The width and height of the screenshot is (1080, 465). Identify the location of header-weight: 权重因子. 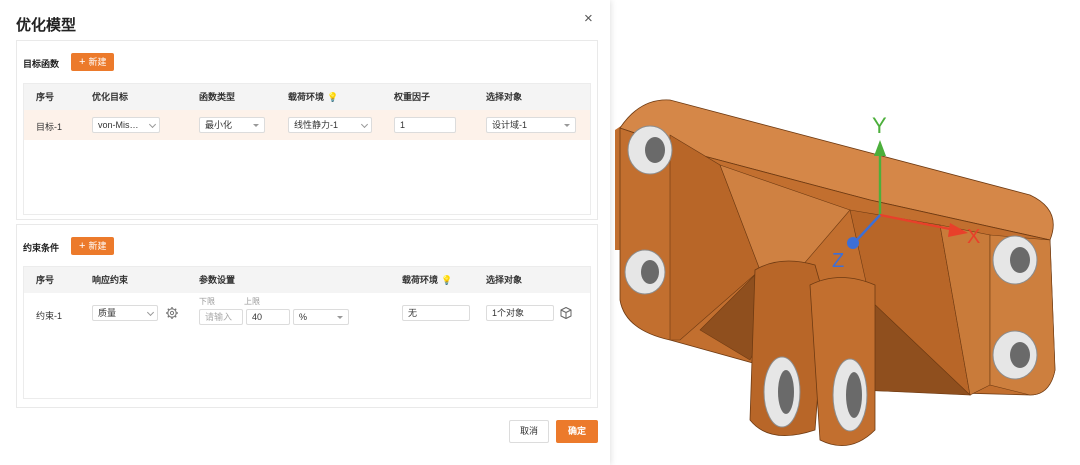
(412, 97).